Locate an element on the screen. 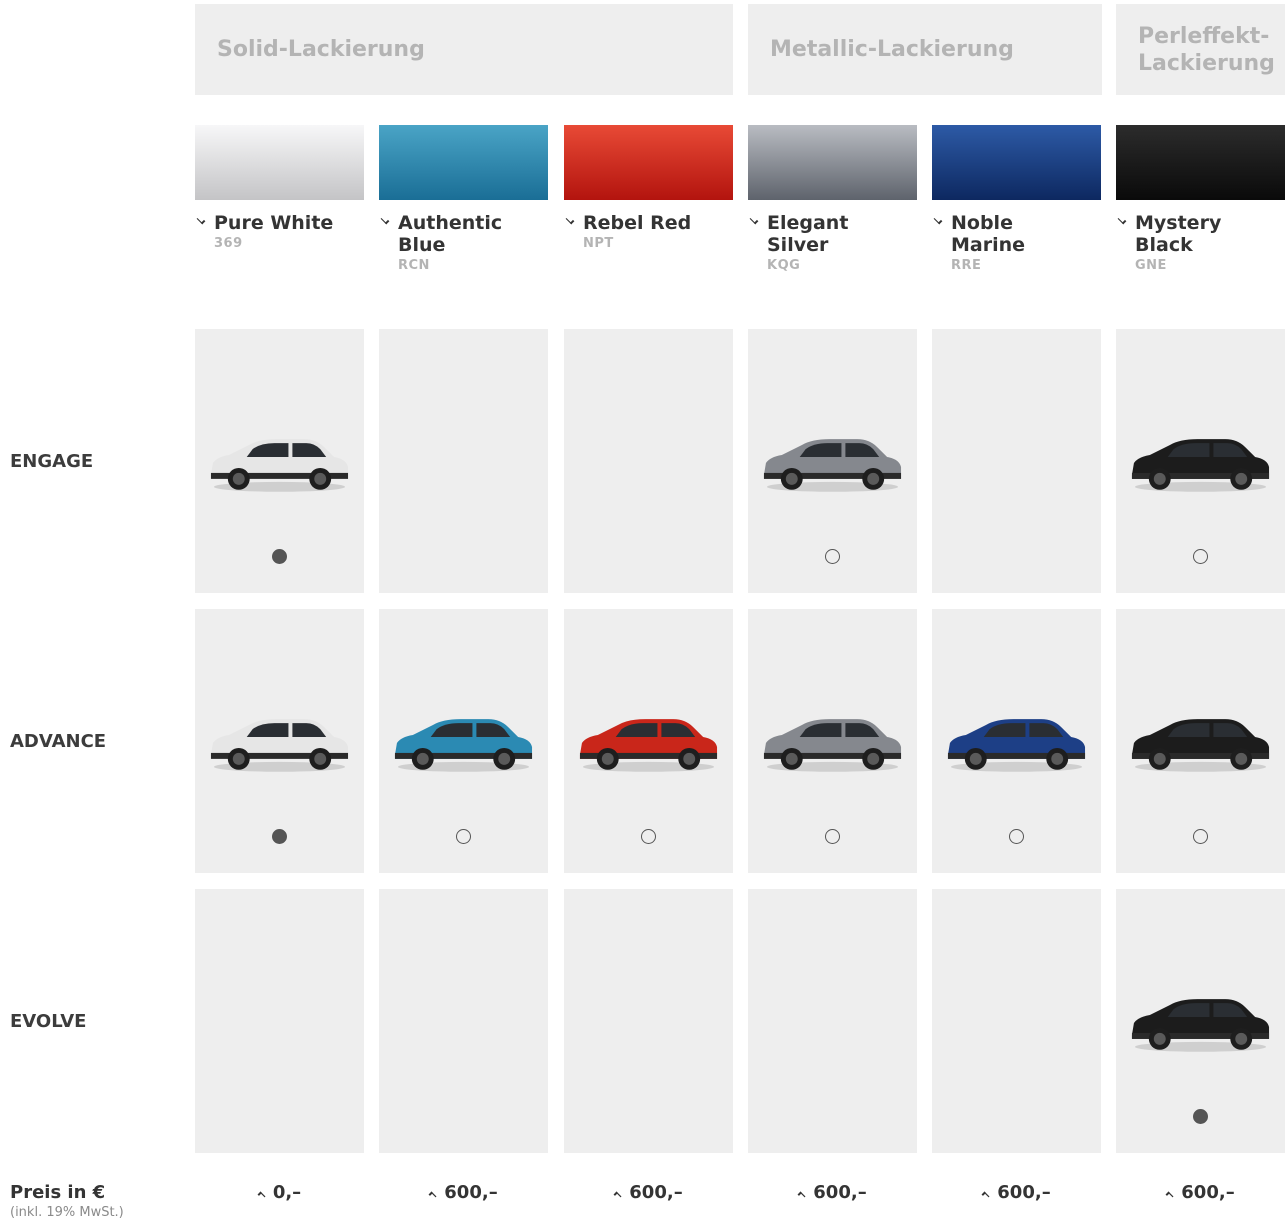  price-text: 0,– is located at coordinates (287, 1192).